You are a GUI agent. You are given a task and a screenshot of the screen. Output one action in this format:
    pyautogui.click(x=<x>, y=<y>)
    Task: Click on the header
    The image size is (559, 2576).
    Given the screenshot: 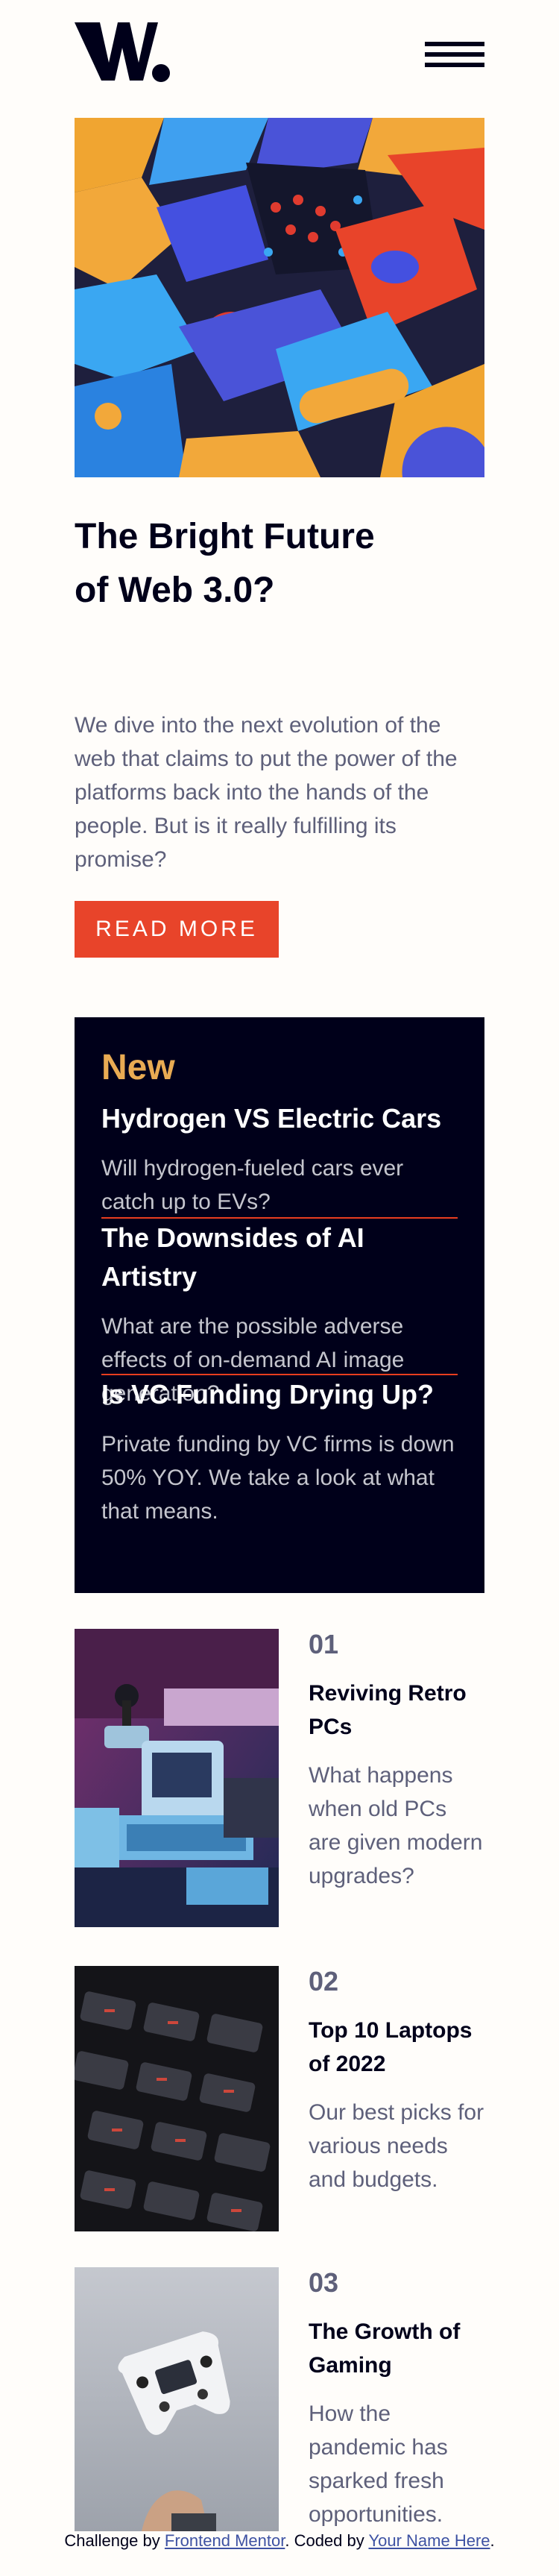 What is the action you would take?
    pyautogui.click(x=279, y=53)
    